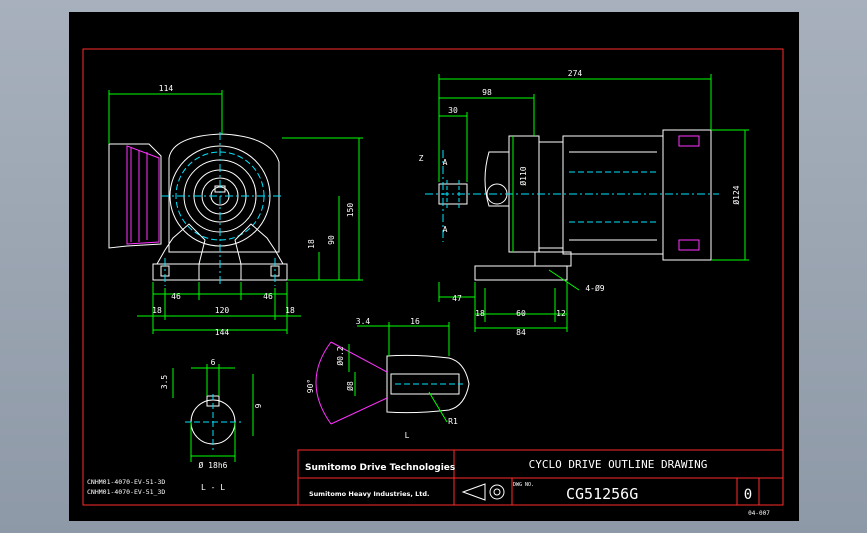 Image resolution: width=867 pixels, height=533 pixels. I want to click on dim-side-key: 30, so click(453, 110).